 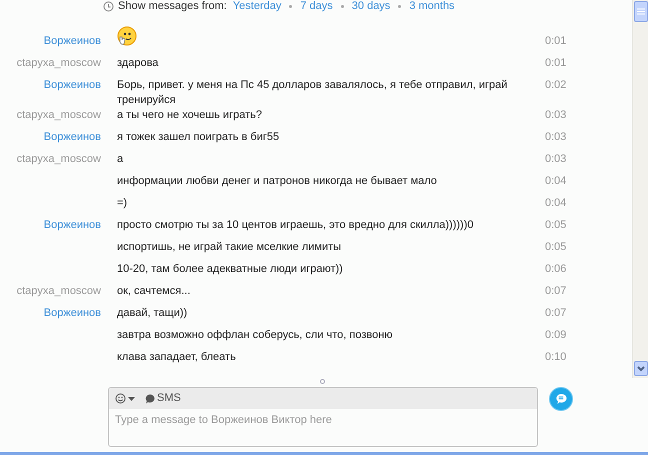 I want to click on filter-link: 30 days, so click(x=371, y=7).